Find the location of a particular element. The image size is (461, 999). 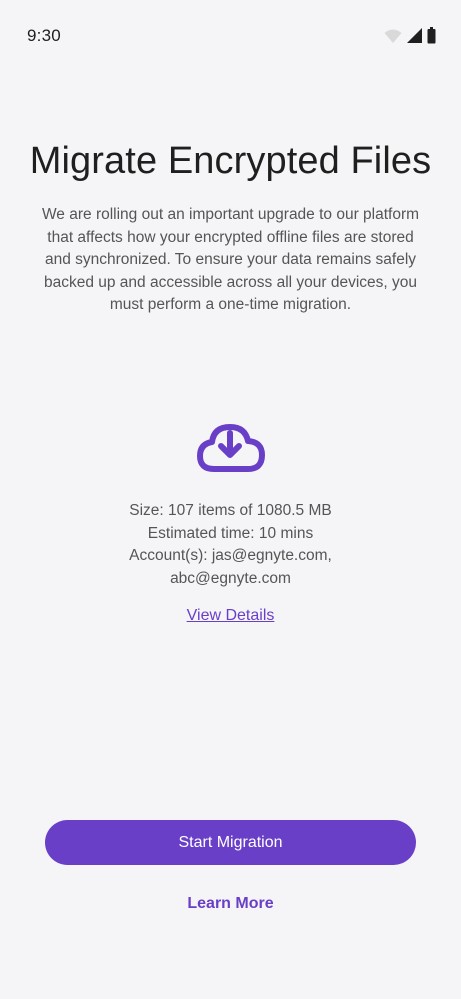

size-text: Size: 107 items of 1080.5 MB is located at coordinates (230, 510).